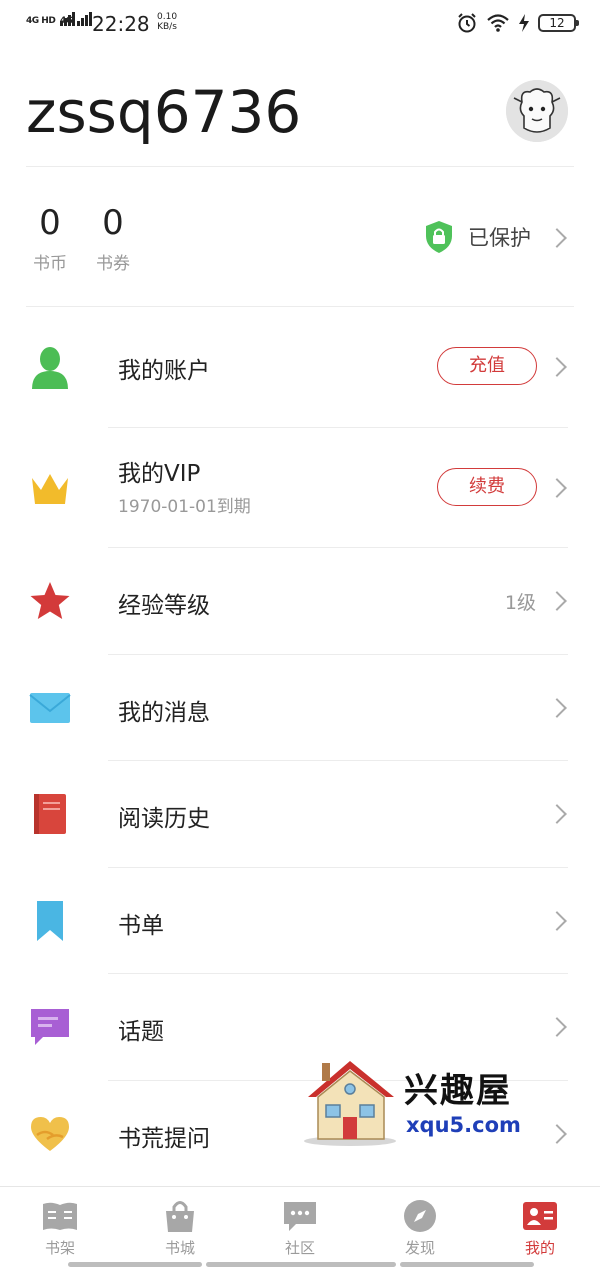 Image resolution: width=600 pixels, height=1267 pixels. What do you see at coordinates (164, 371) in the screenshot?
I see `menu-item-account-title: 我的账户` at bounding box center [164, 371].